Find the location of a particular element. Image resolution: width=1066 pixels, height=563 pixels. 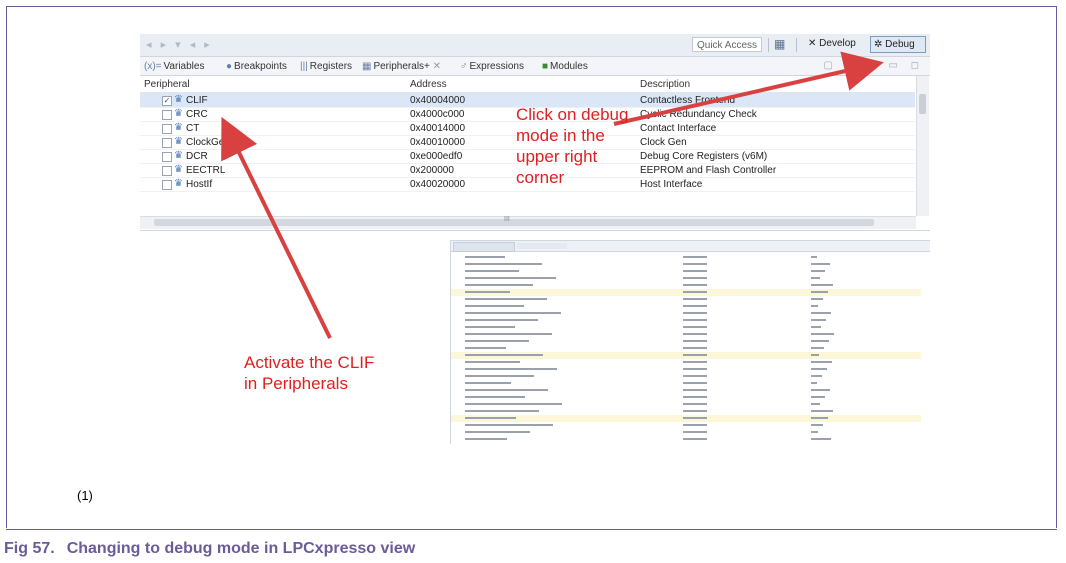

peripheral-address: 0x40020000 is located at coordinates (438, 184).